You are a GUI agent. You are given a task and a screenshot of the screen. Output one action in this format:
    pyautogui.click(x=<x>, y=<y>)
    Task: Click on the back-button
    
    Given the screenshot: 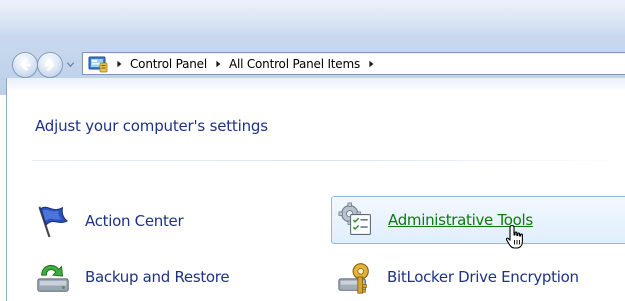 What is the action you would take?
    pyautogui.click(x=25, y=65)
    